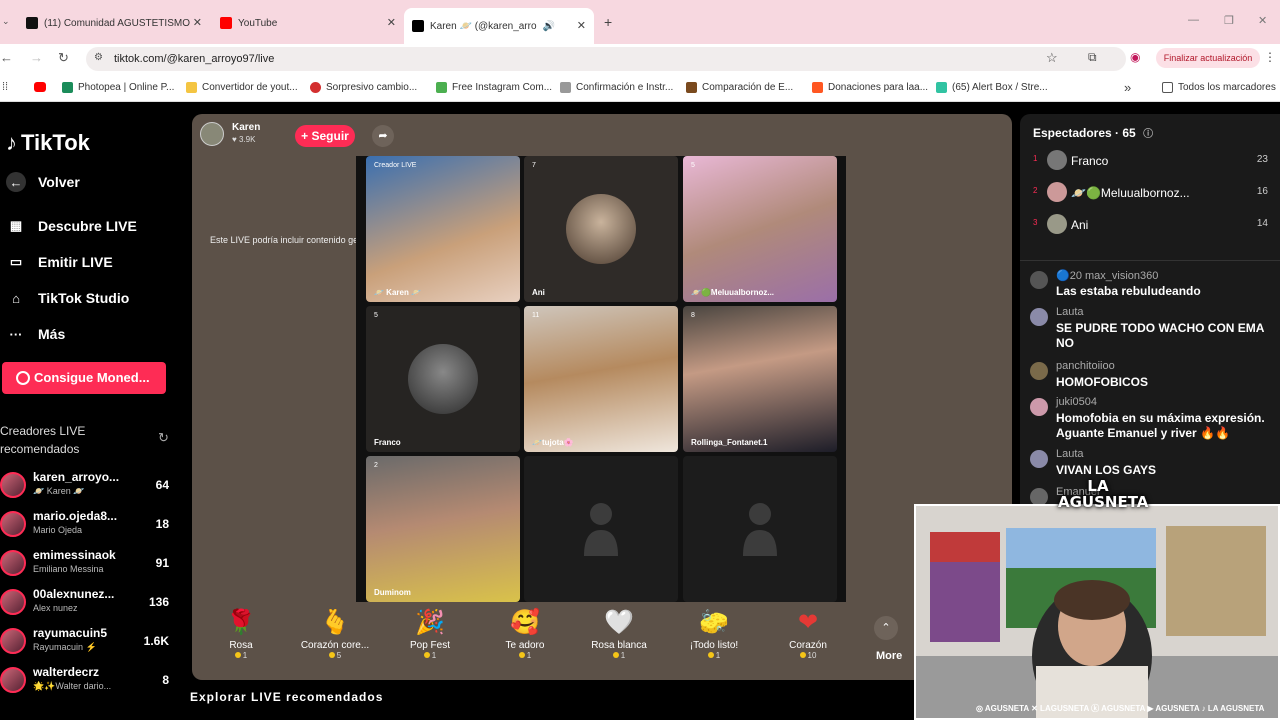  Describe the element at coordinates (59, 262) in the screenshot. I see `nav-emitir-live: ▭ Emitir LIVE` at that location.